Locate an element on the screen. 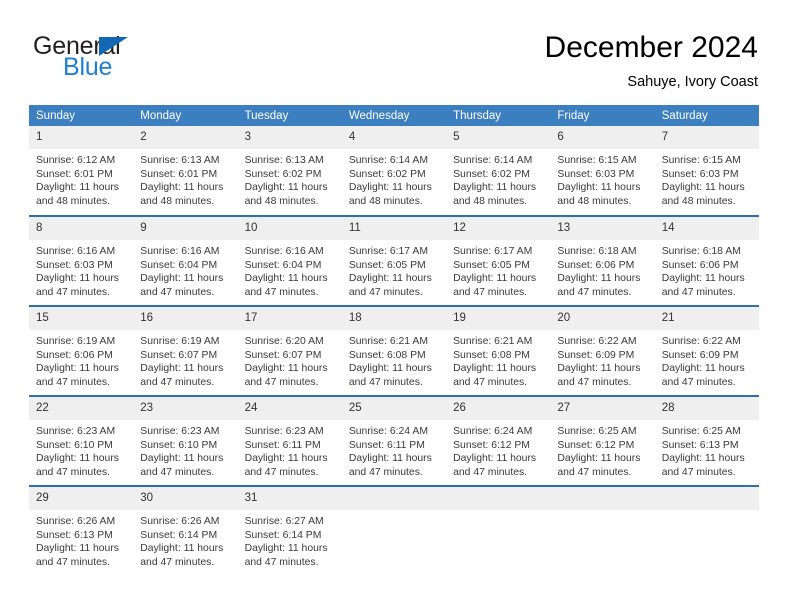  day-number: 24 is located at coordinates (289, 408).